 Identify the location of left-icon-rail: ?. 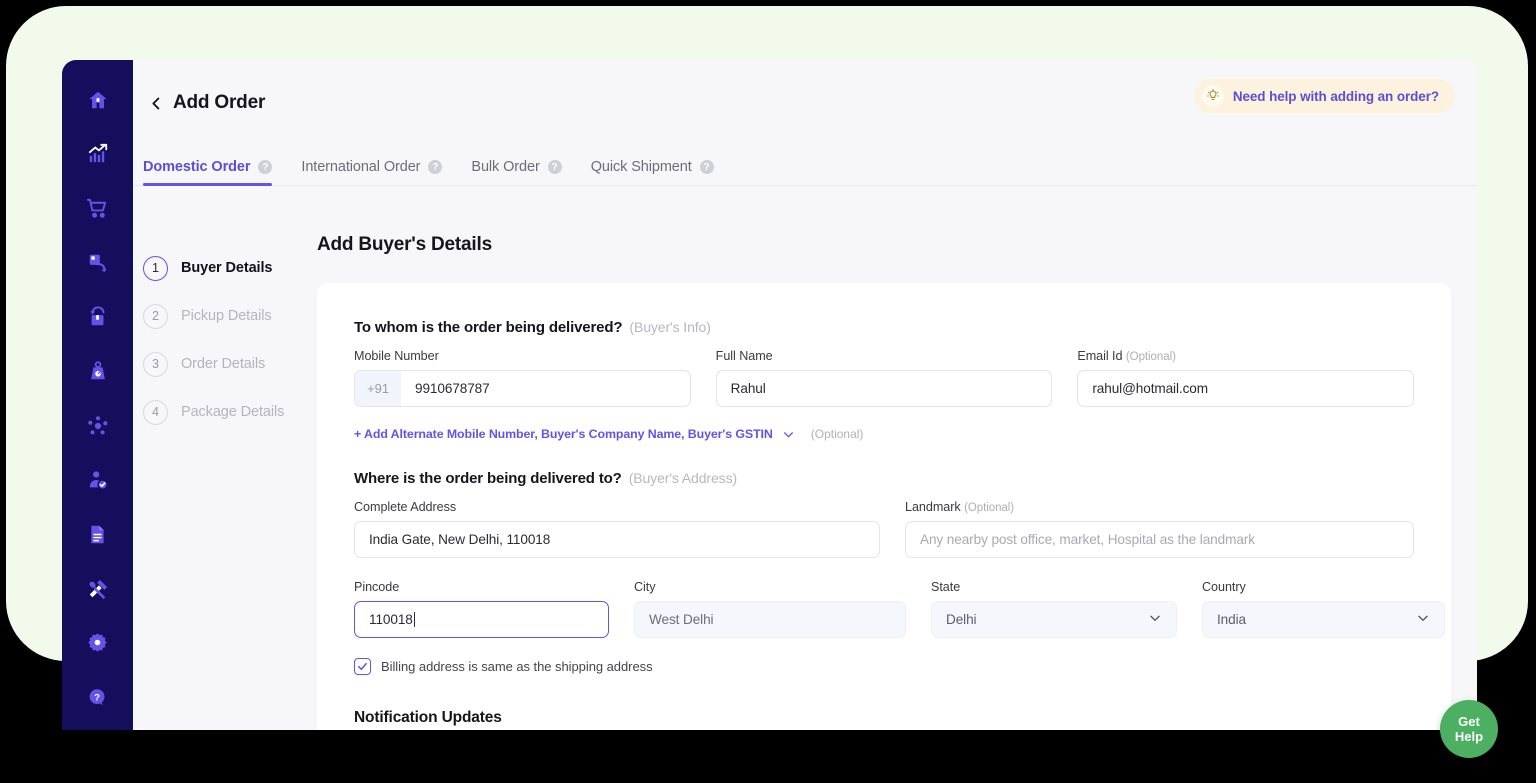
(97, 395).